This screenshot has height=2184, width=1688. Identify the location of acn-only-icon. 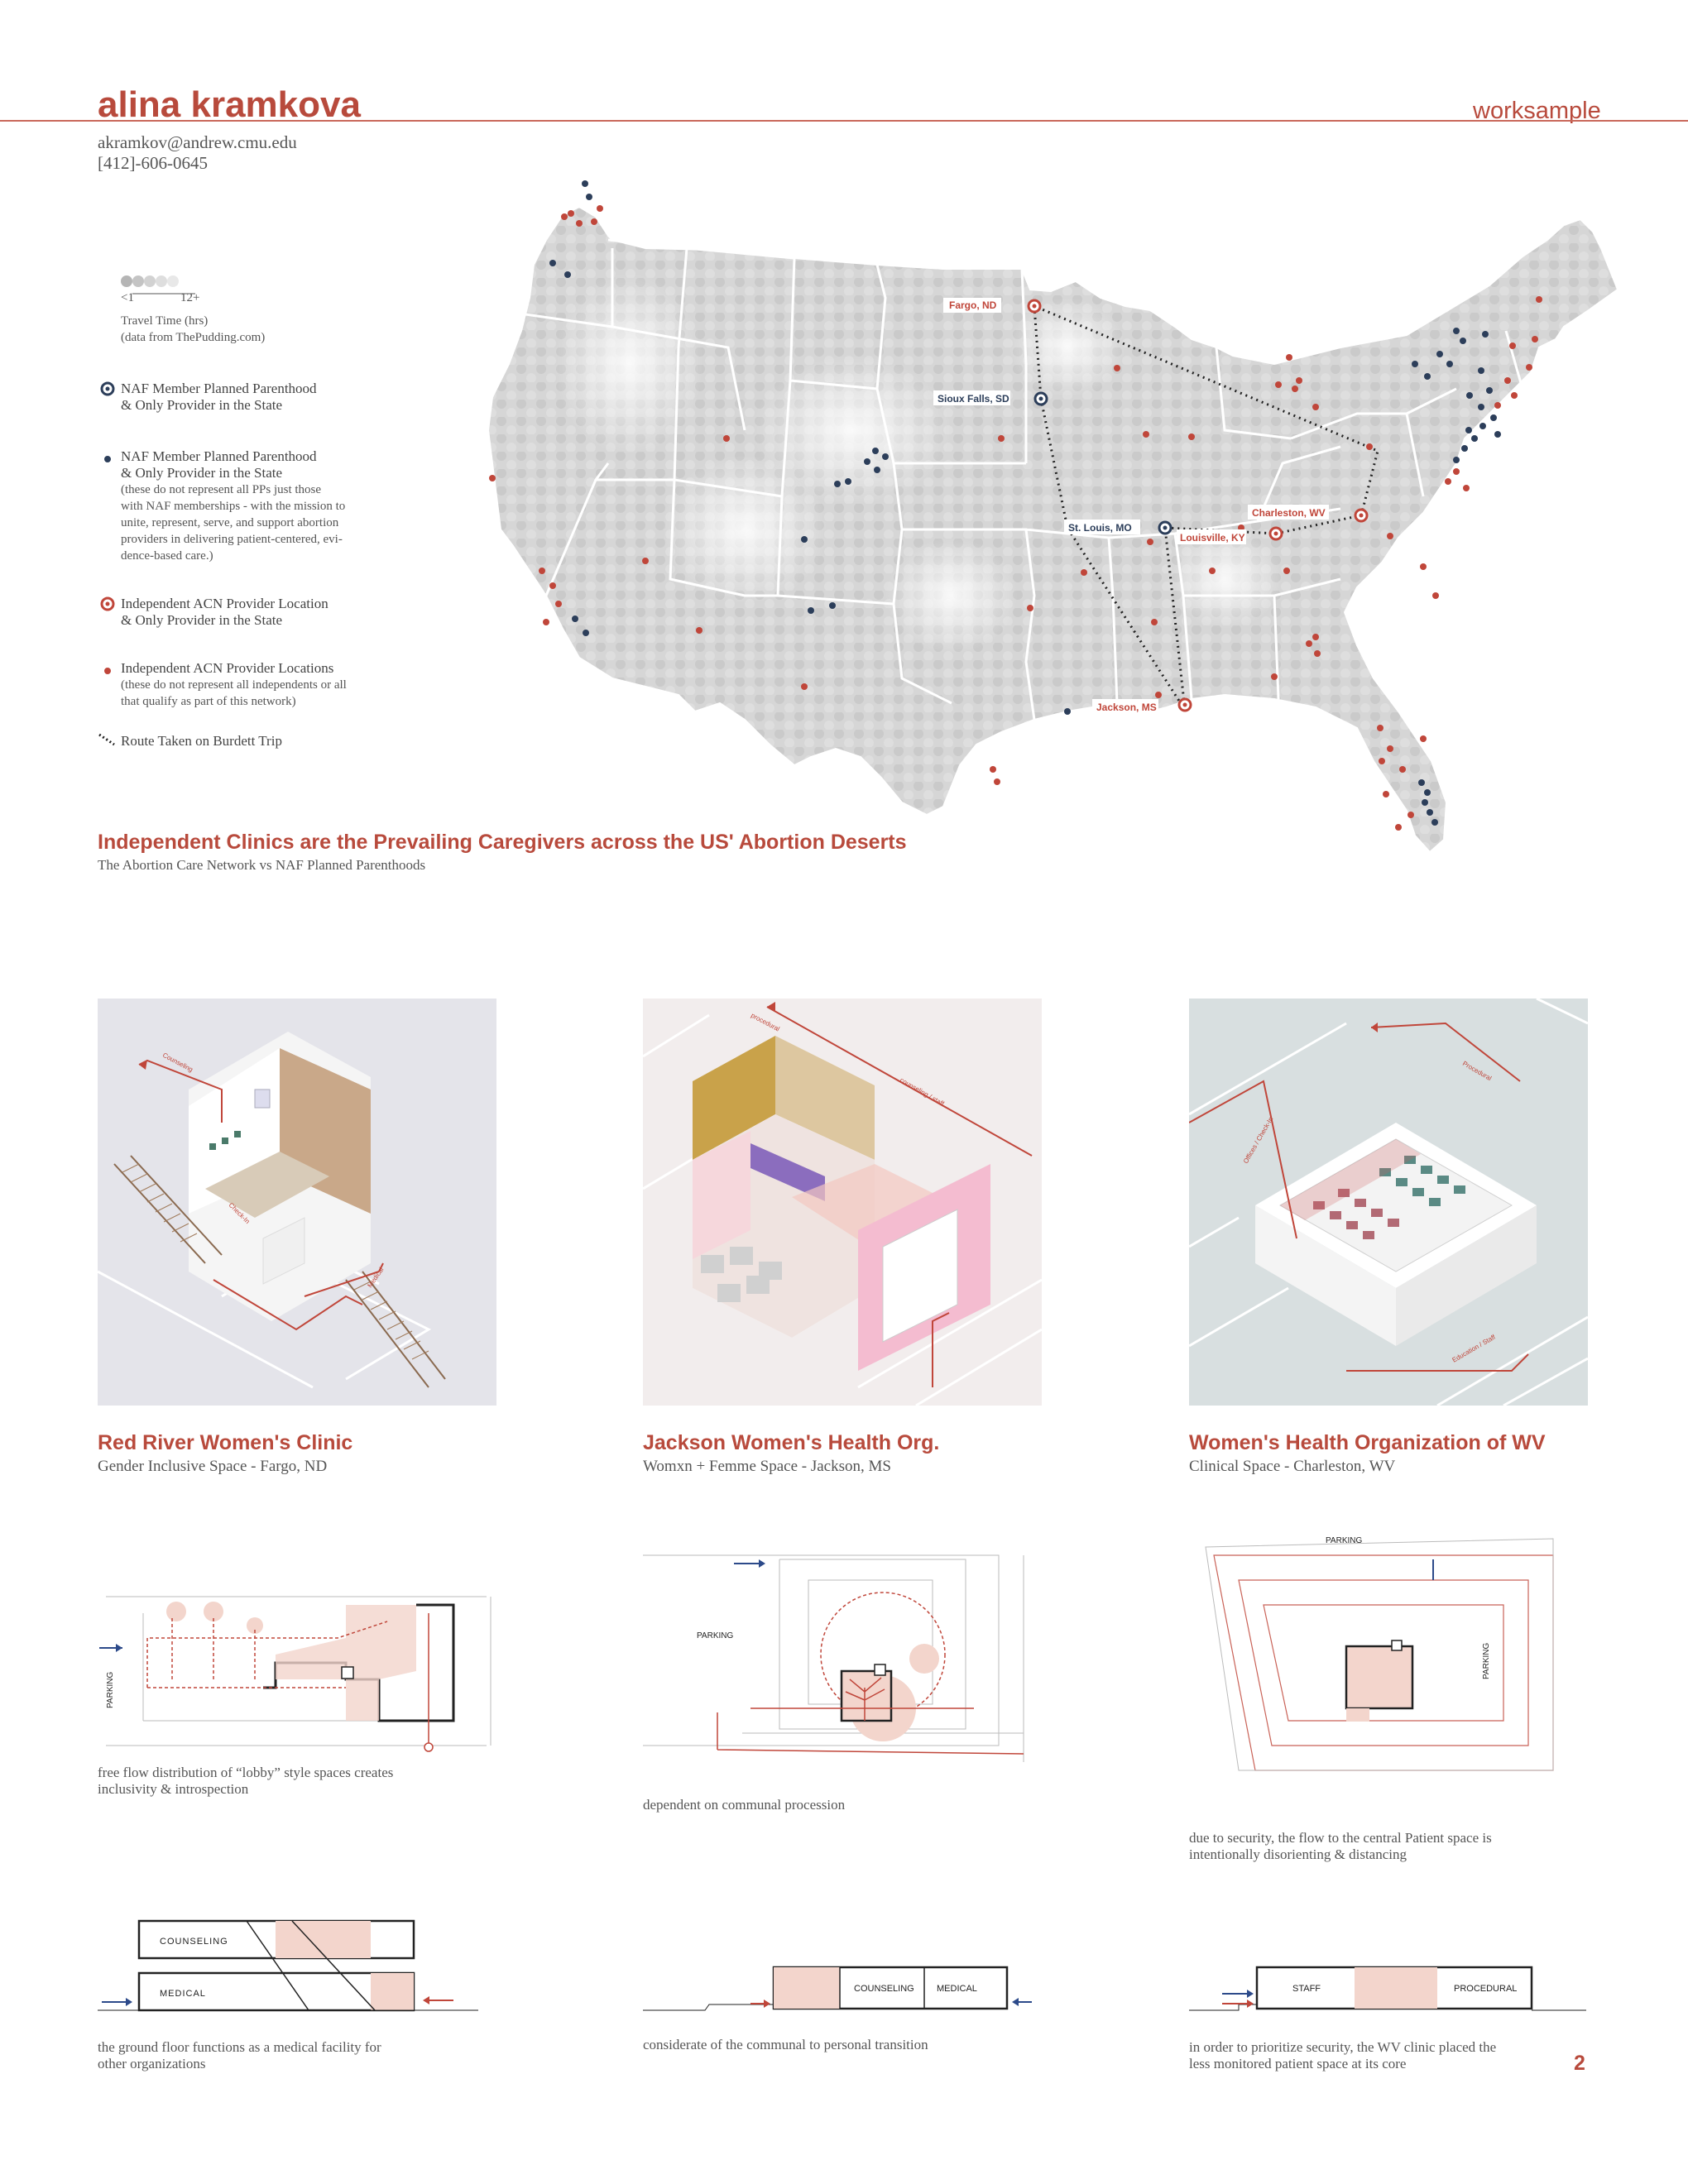
(107, 603).